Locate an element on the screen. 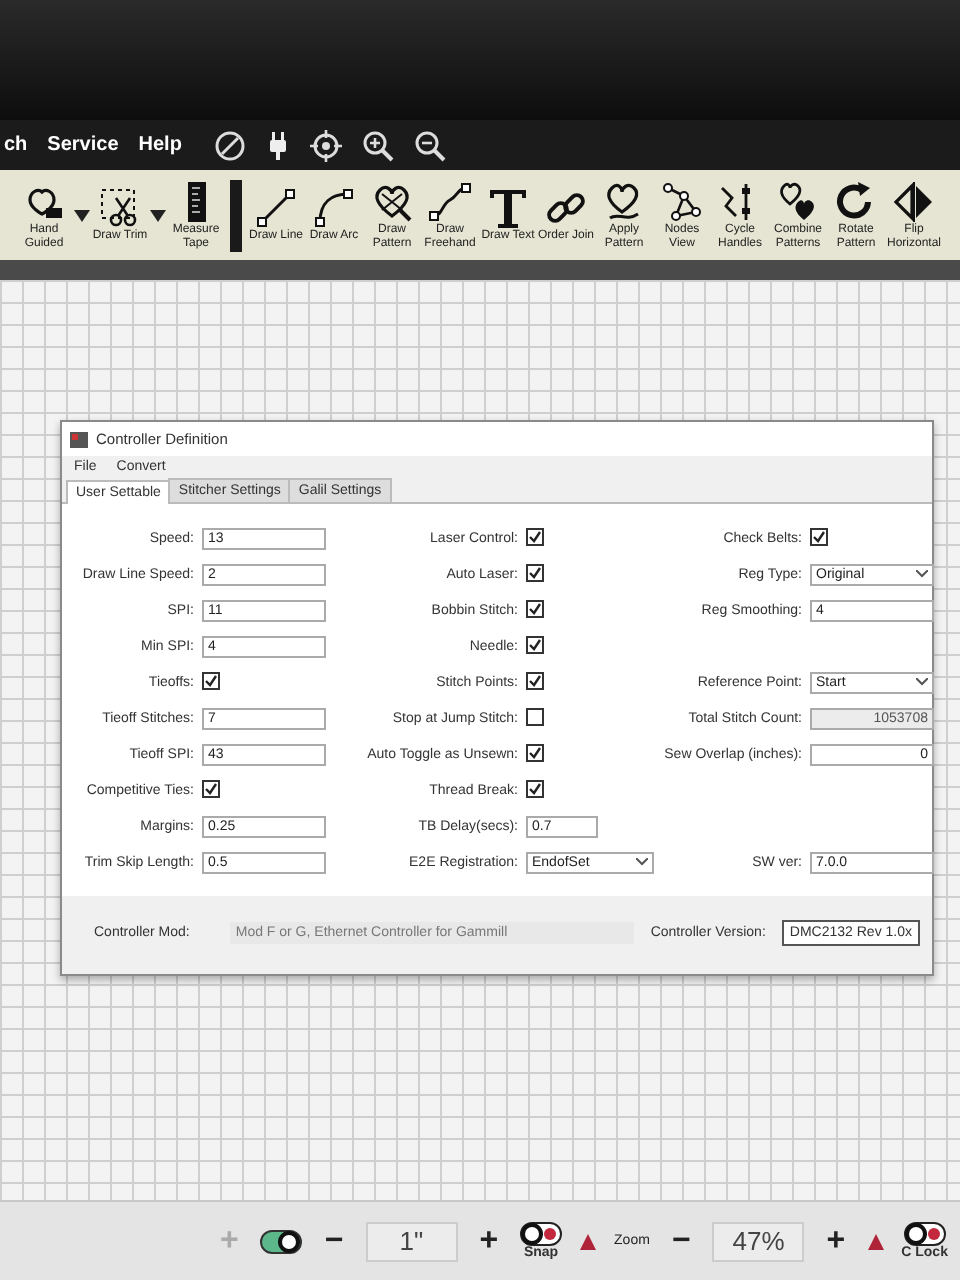 The width and height of the screenshot is (960, 1280). menu-item: Service is located at coordinates (83, 145).